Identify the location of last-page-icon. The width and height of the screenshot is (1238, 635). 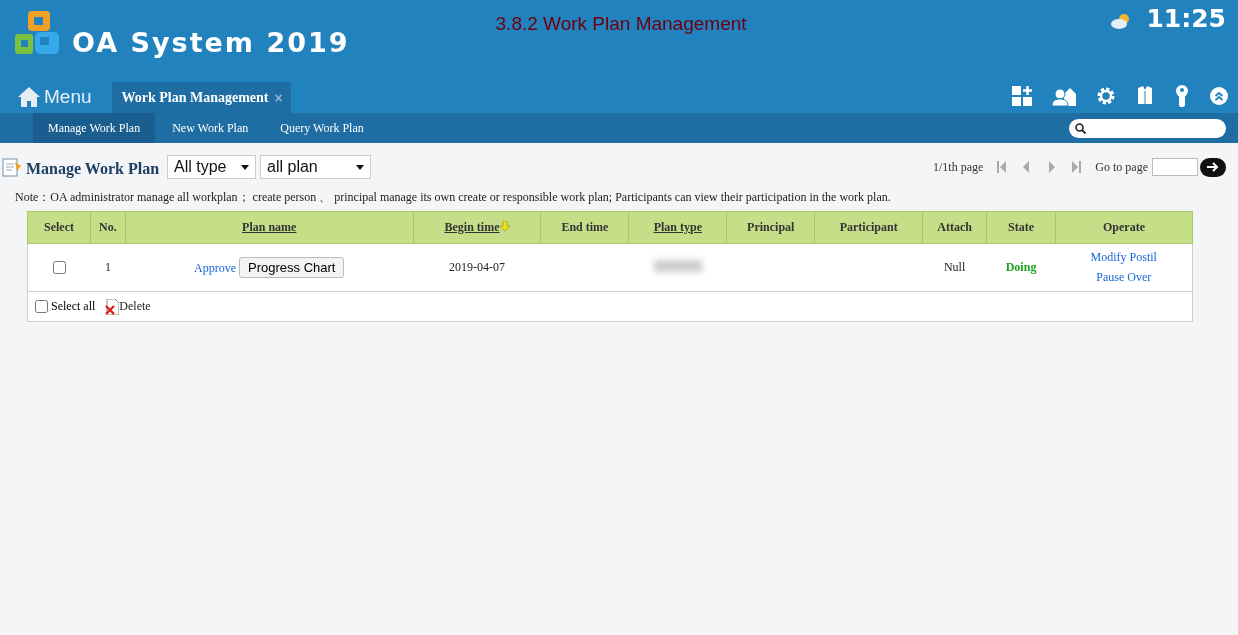
(1077, 167).